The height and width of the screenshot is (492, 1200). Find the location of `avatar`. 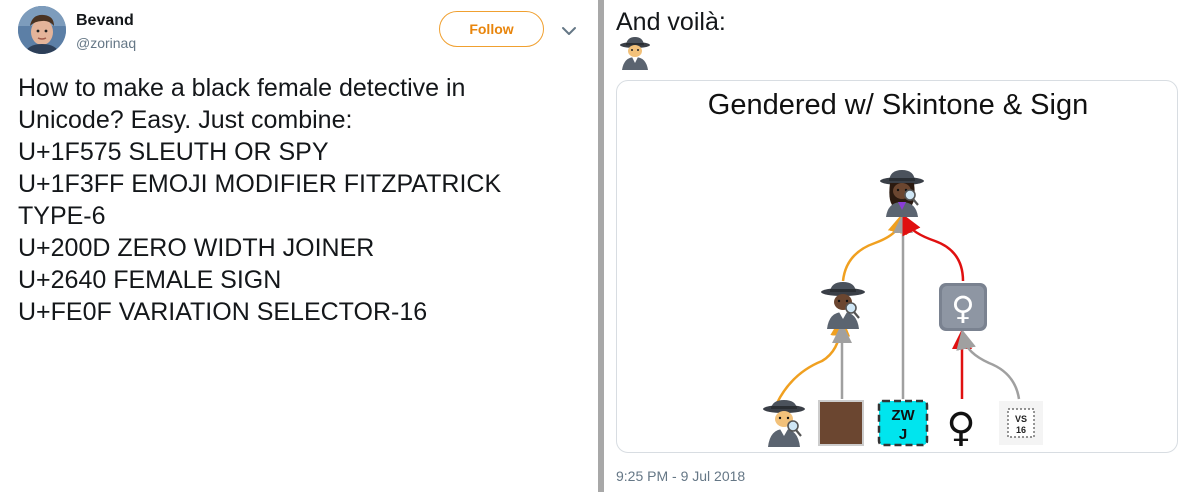

avatar is located at coordinates (42, 30).